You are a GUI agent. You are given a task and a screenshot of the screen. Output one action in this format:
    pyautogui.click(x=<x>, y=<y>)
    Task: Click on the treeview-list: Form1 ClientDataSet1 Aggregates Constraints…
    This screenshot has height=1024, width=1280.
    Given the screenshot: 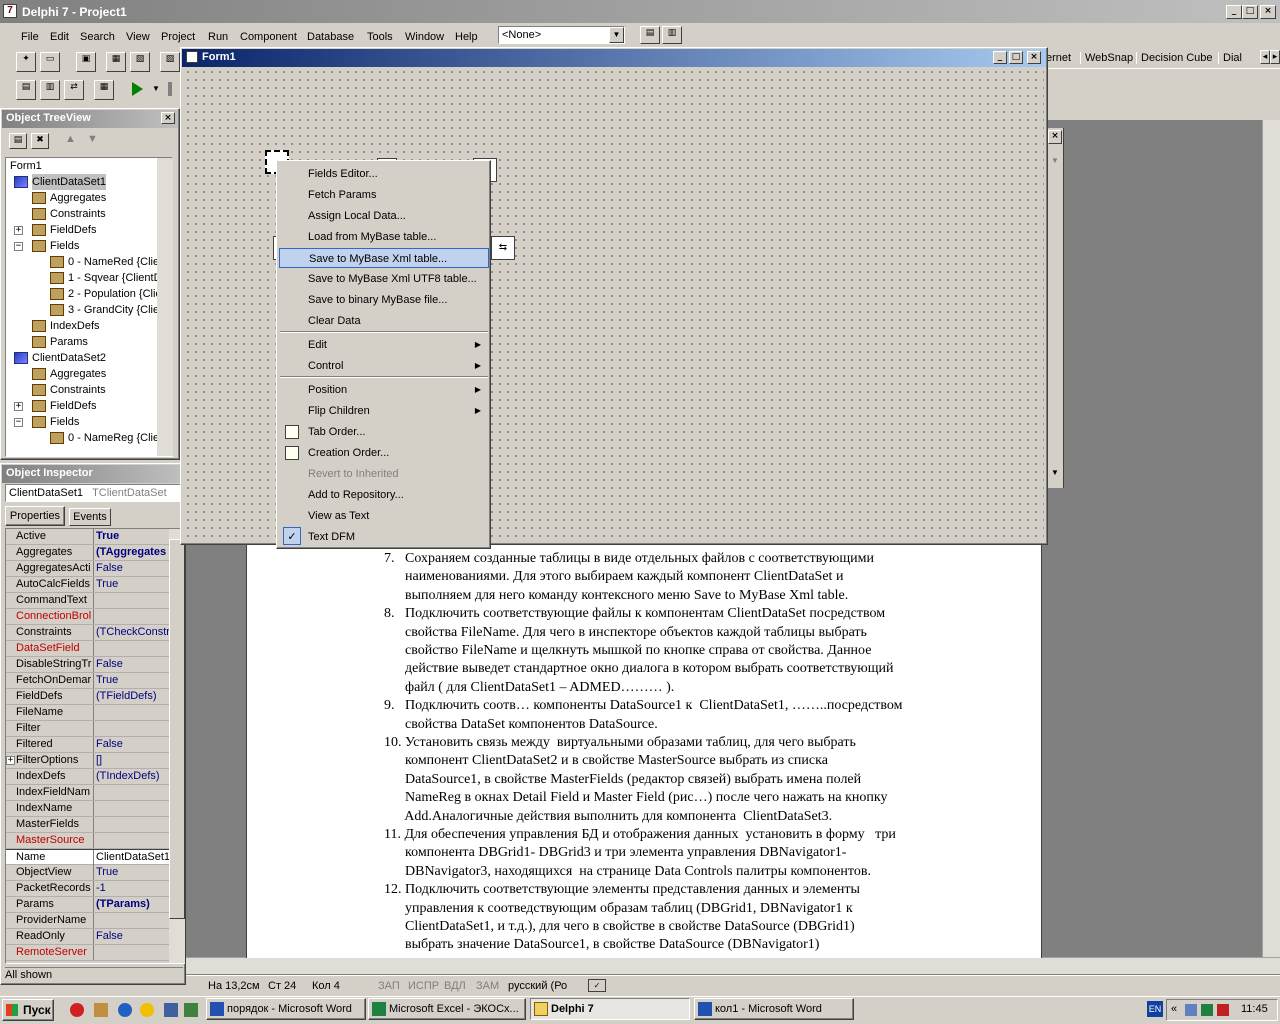 What is the action you would take?
    pyautogui.click(x=89, y=307)
    